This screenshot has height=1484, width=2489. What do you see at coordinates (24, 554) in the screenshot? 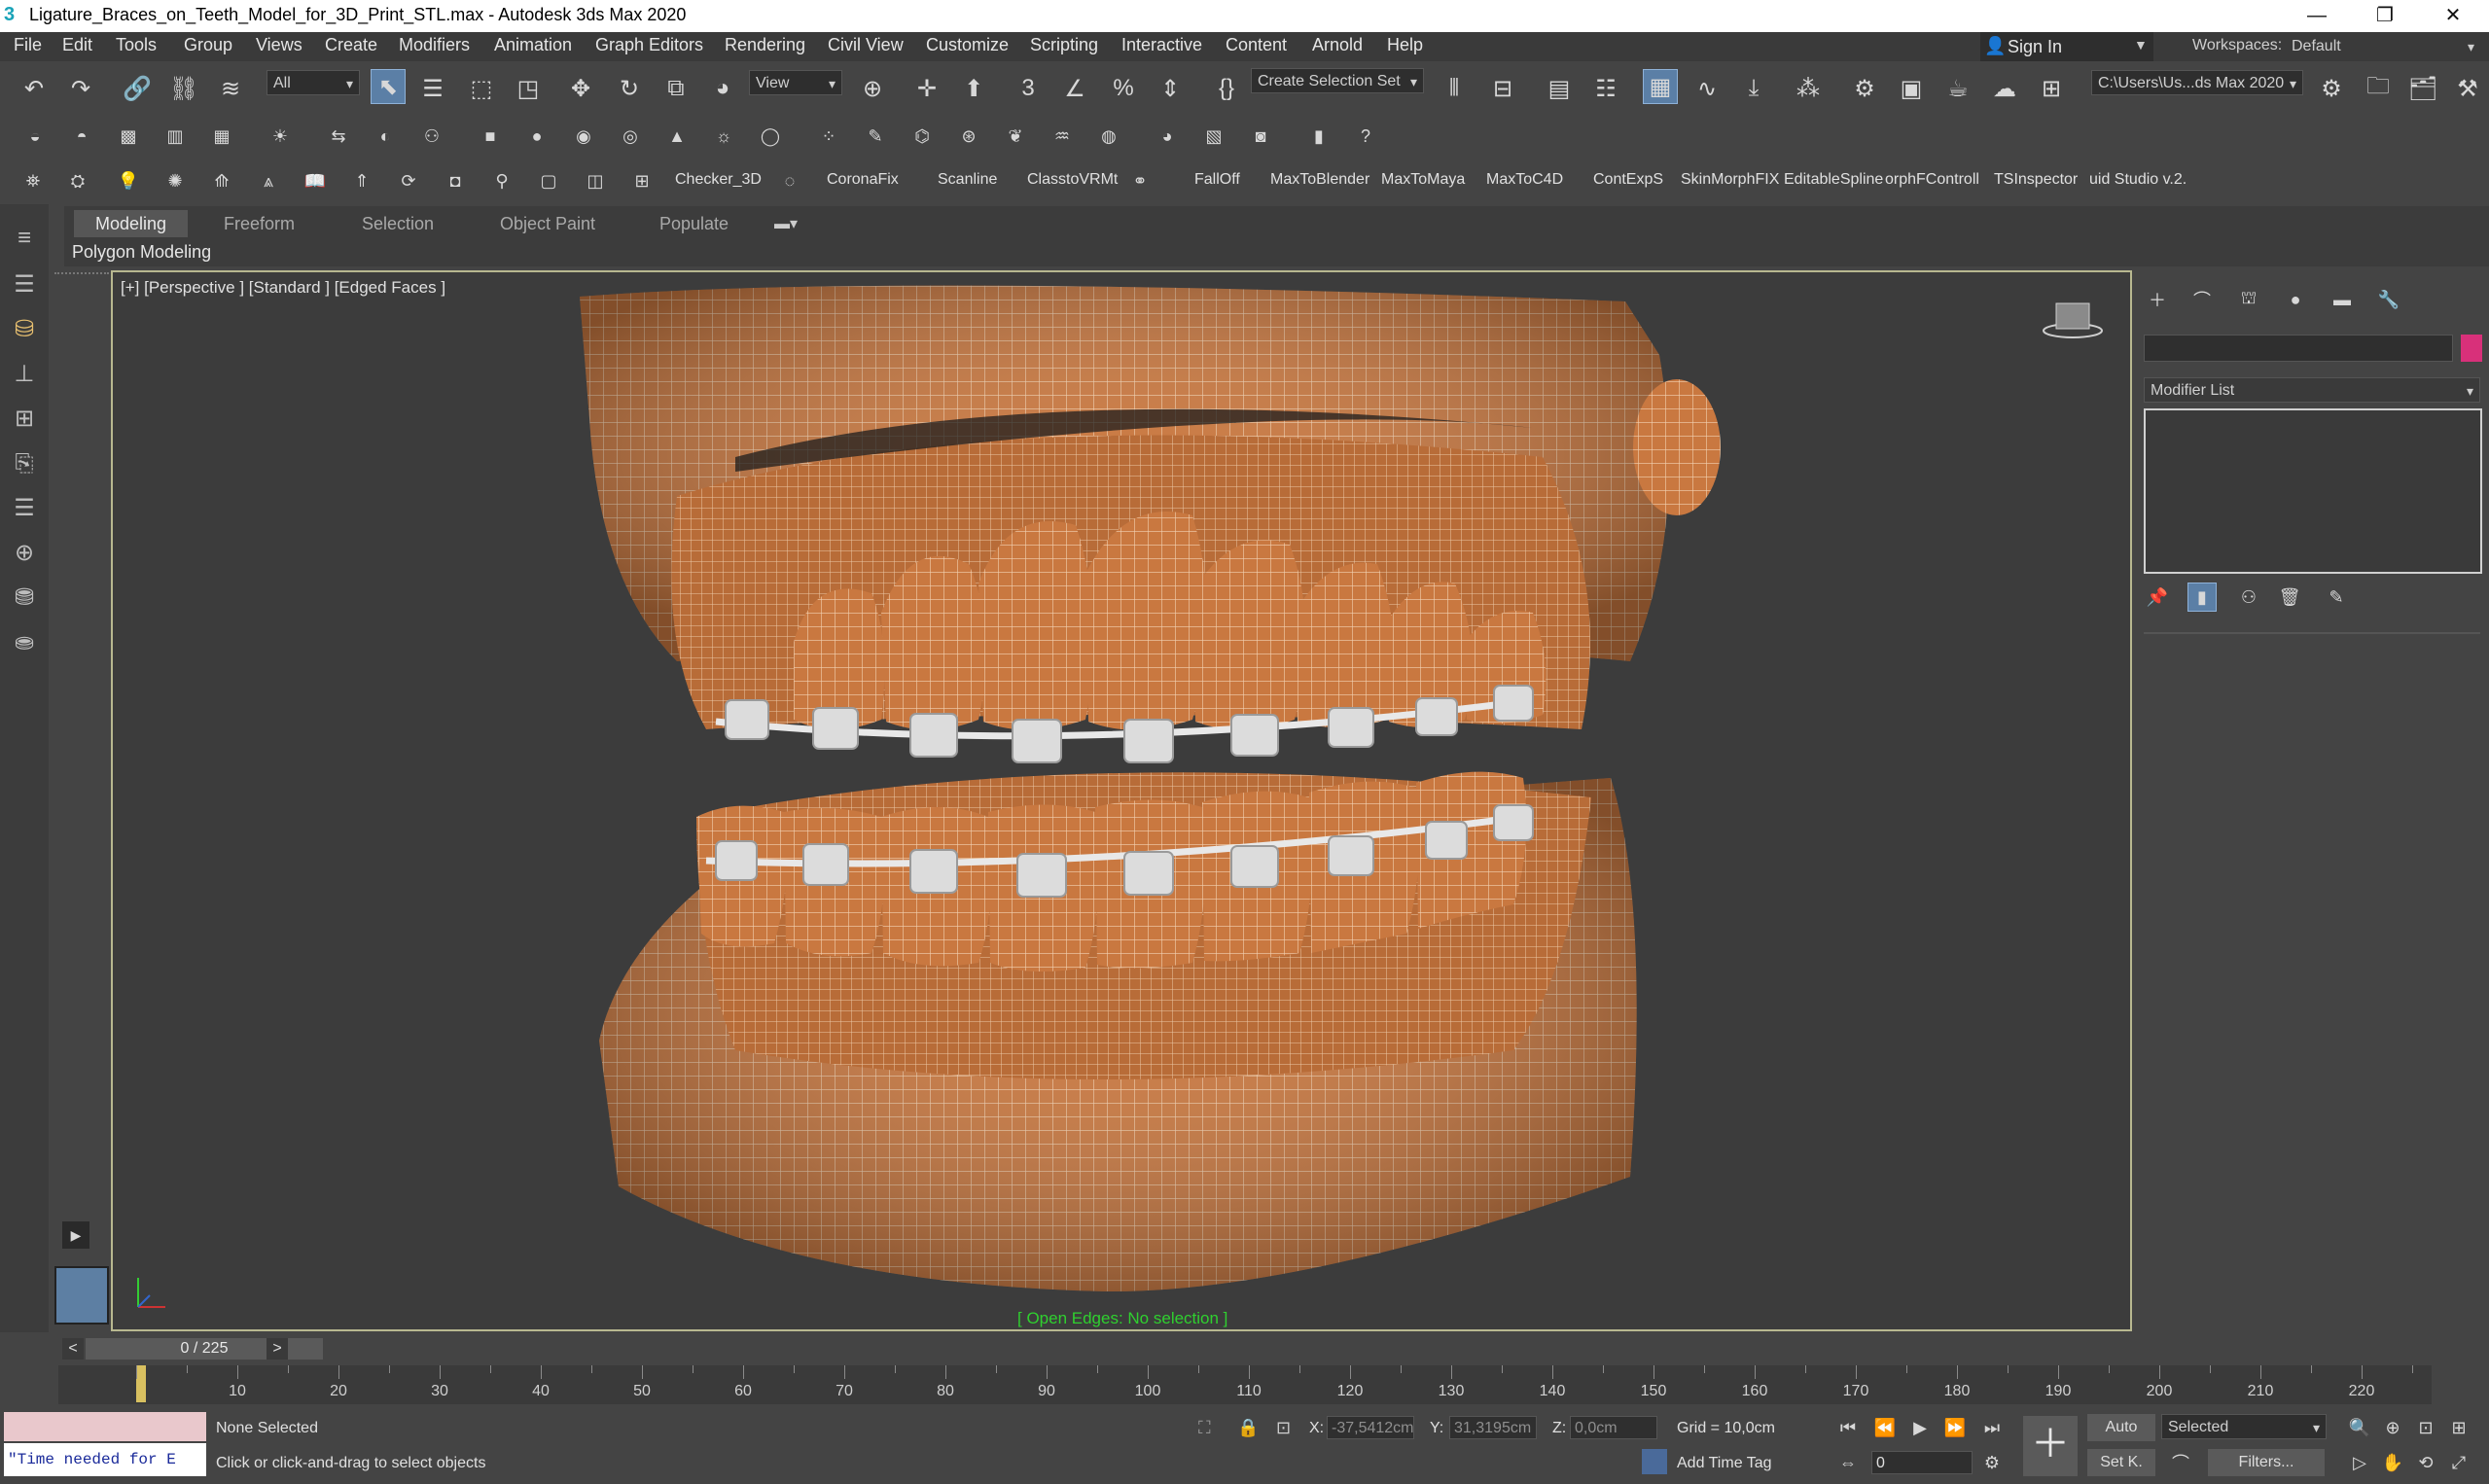
I see `add-layer-icon: ⊕` at bounding box center [24, 554].